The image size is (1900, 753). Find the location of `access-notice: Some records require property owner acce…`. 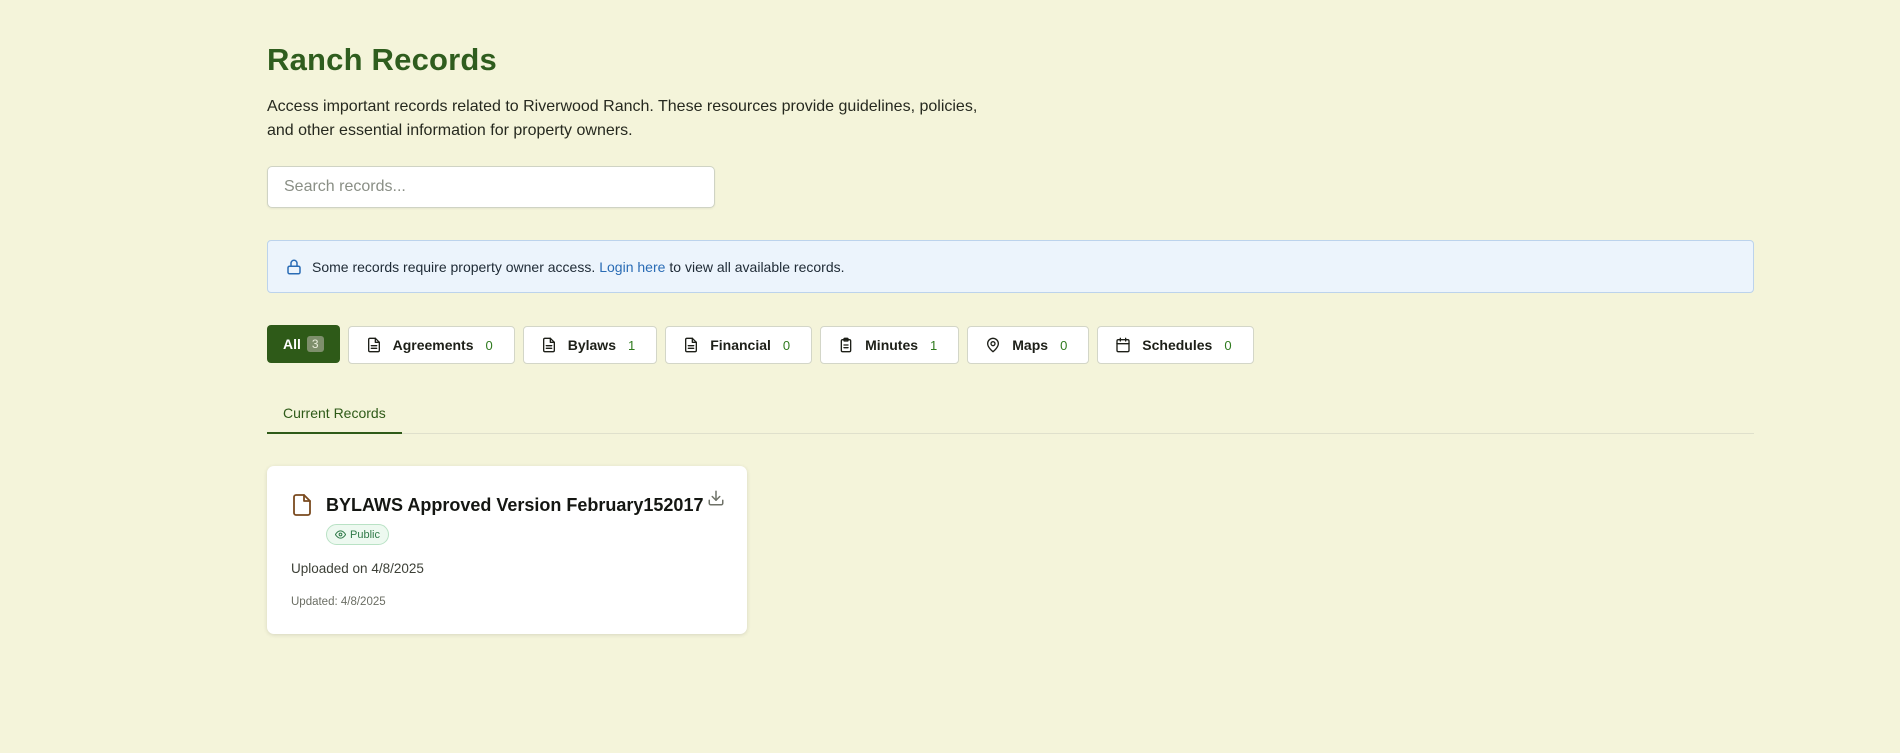

access-notice: Some records require property owner acce… is located at coordinates (1010, 266).